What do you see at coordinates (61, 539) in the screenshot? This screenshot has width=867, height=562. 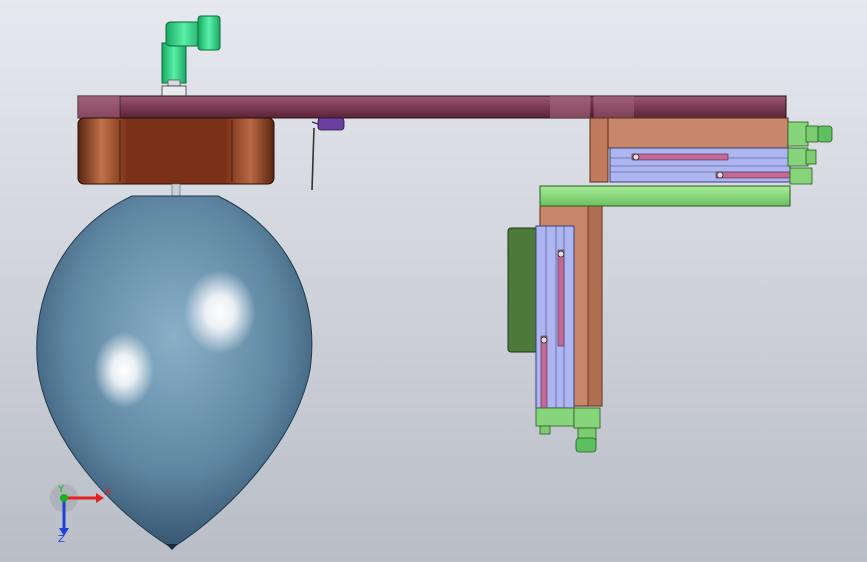 I see `z-axis-label: Z` at bounding box center [61, 539].